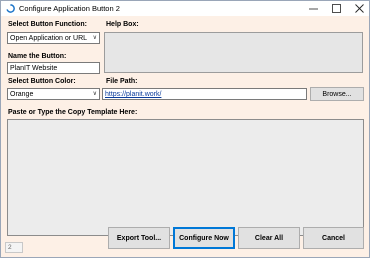  I want to click on window-title: Configure Application Button 2, so click(69, 8).